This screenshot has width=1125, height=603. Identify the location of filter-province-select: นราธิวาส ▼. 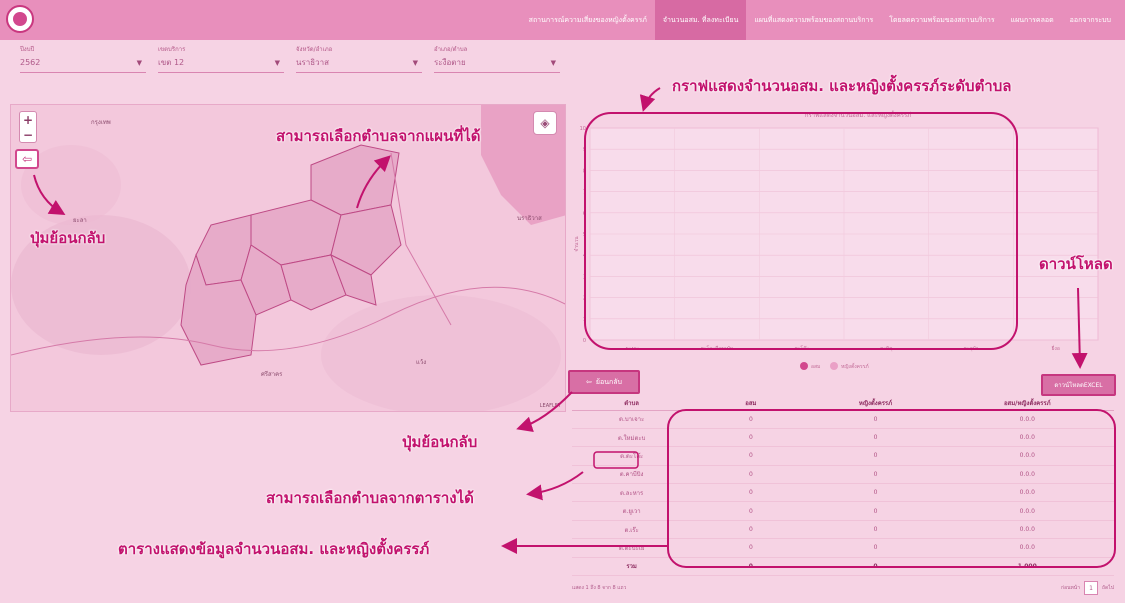
(359, 63).